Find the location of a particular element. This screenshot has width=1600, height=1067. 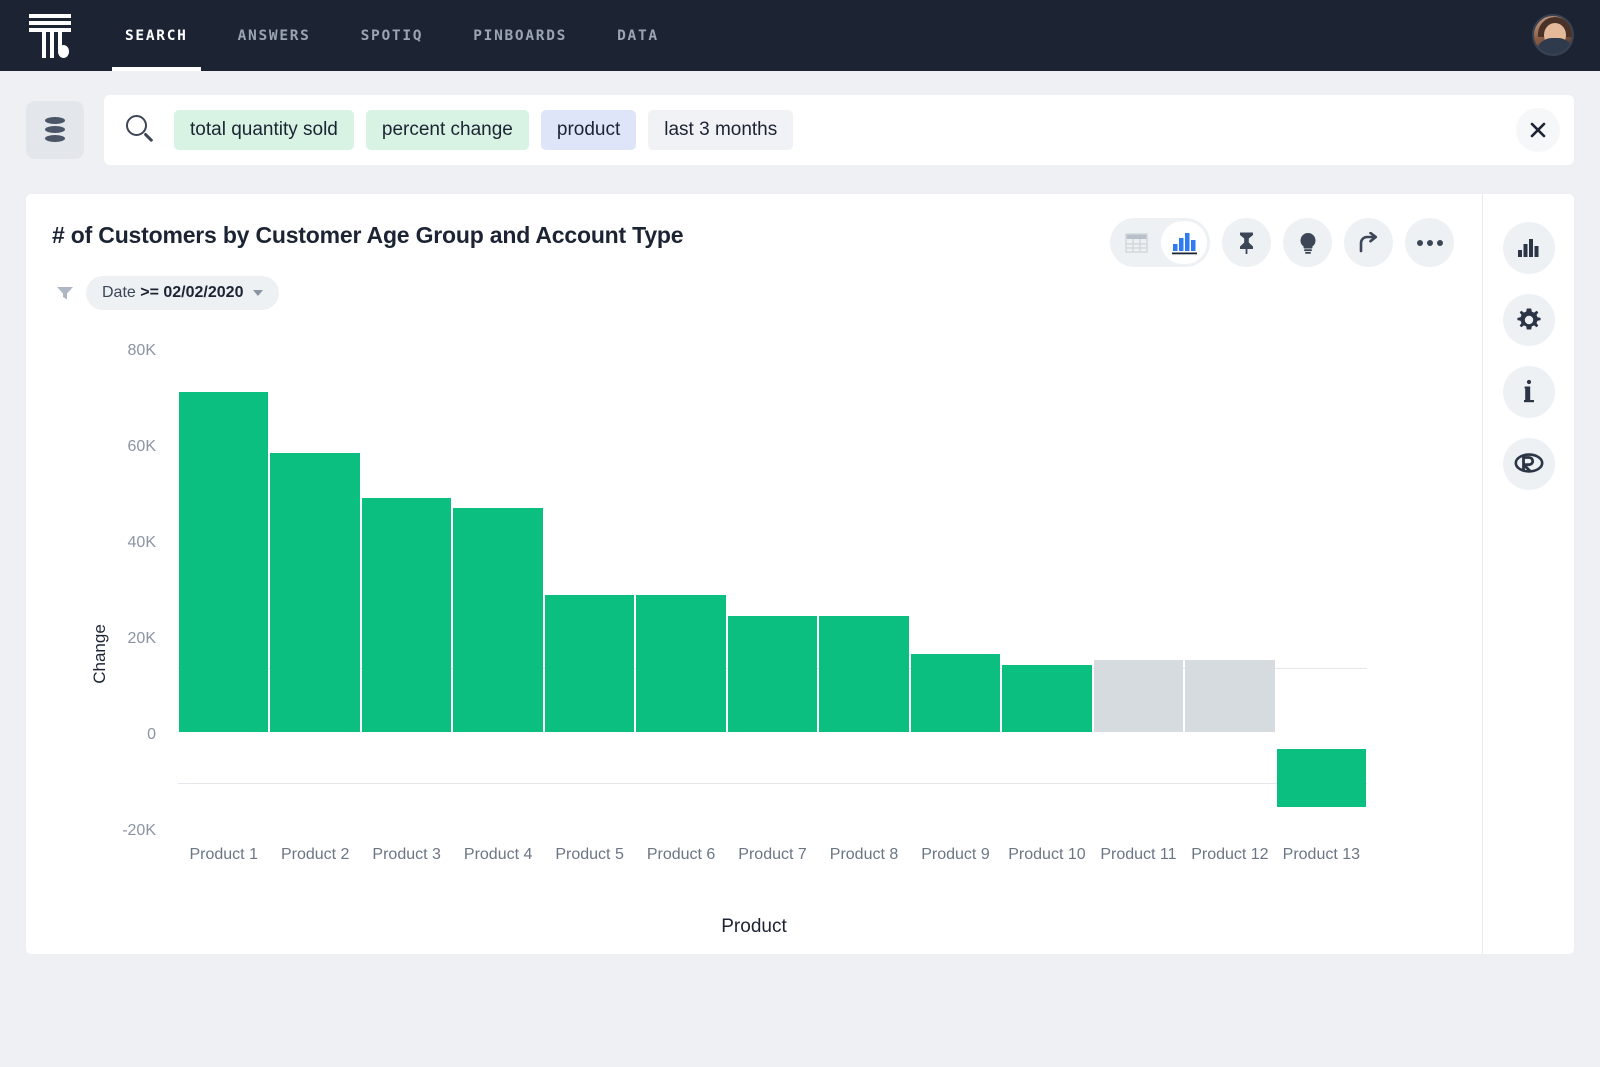

search-icon is located at coordinates (141, 130).